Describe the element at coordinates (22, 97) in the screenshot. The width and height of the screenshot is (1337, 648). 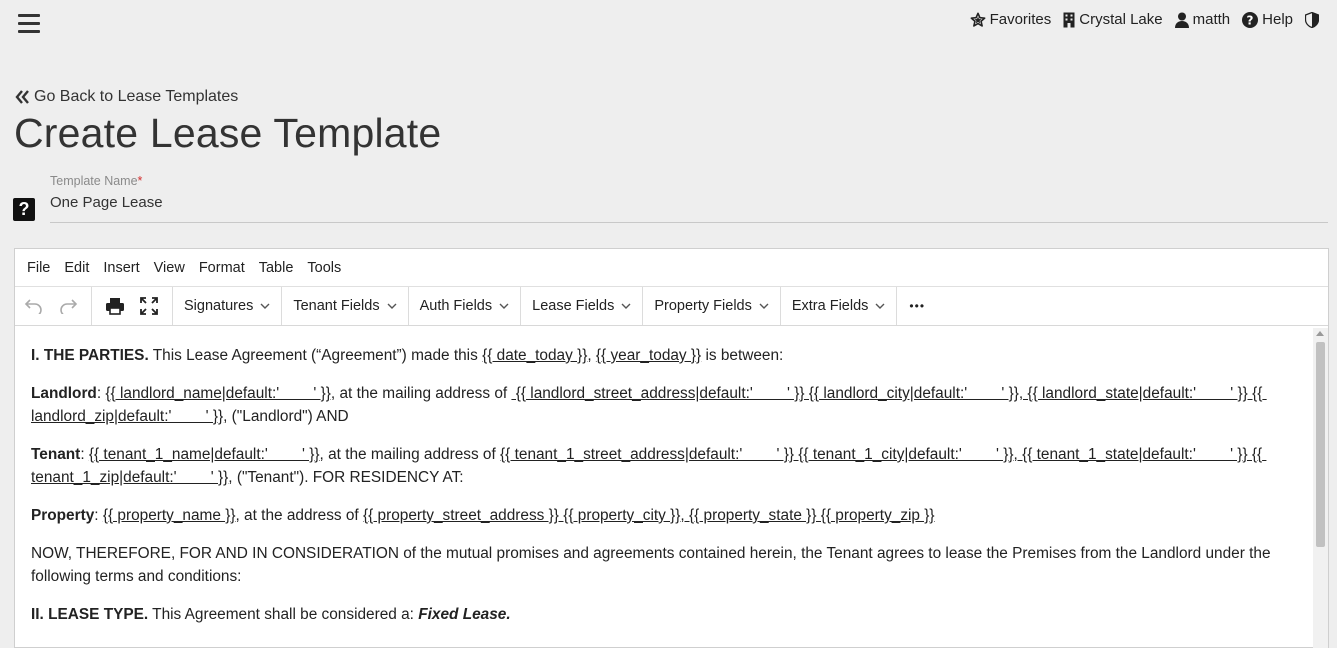
I see `double-chevron-left-icon` at that location.